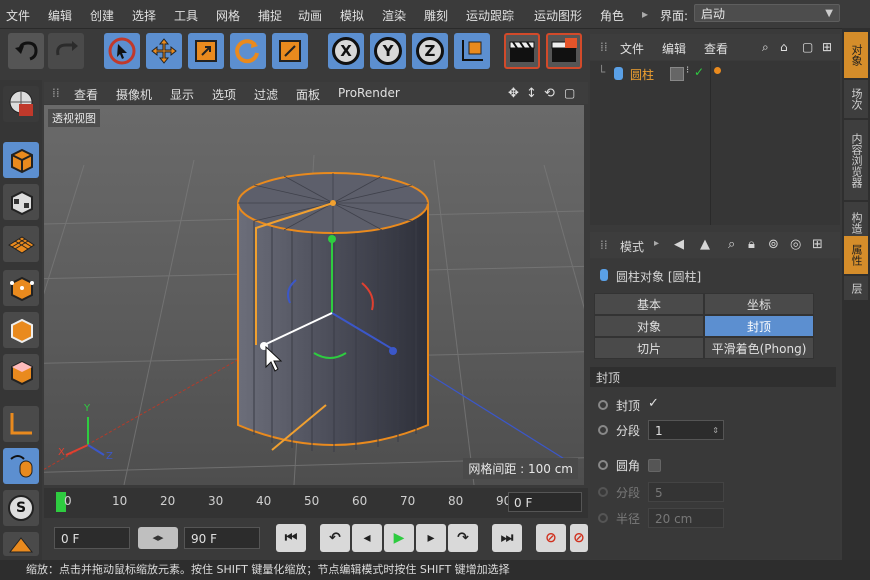 The width and height of the screenshot is (870, 580). Describe the element at coordinates (290, 51) in the screenshot. I see `recent-tool-button` at that location.